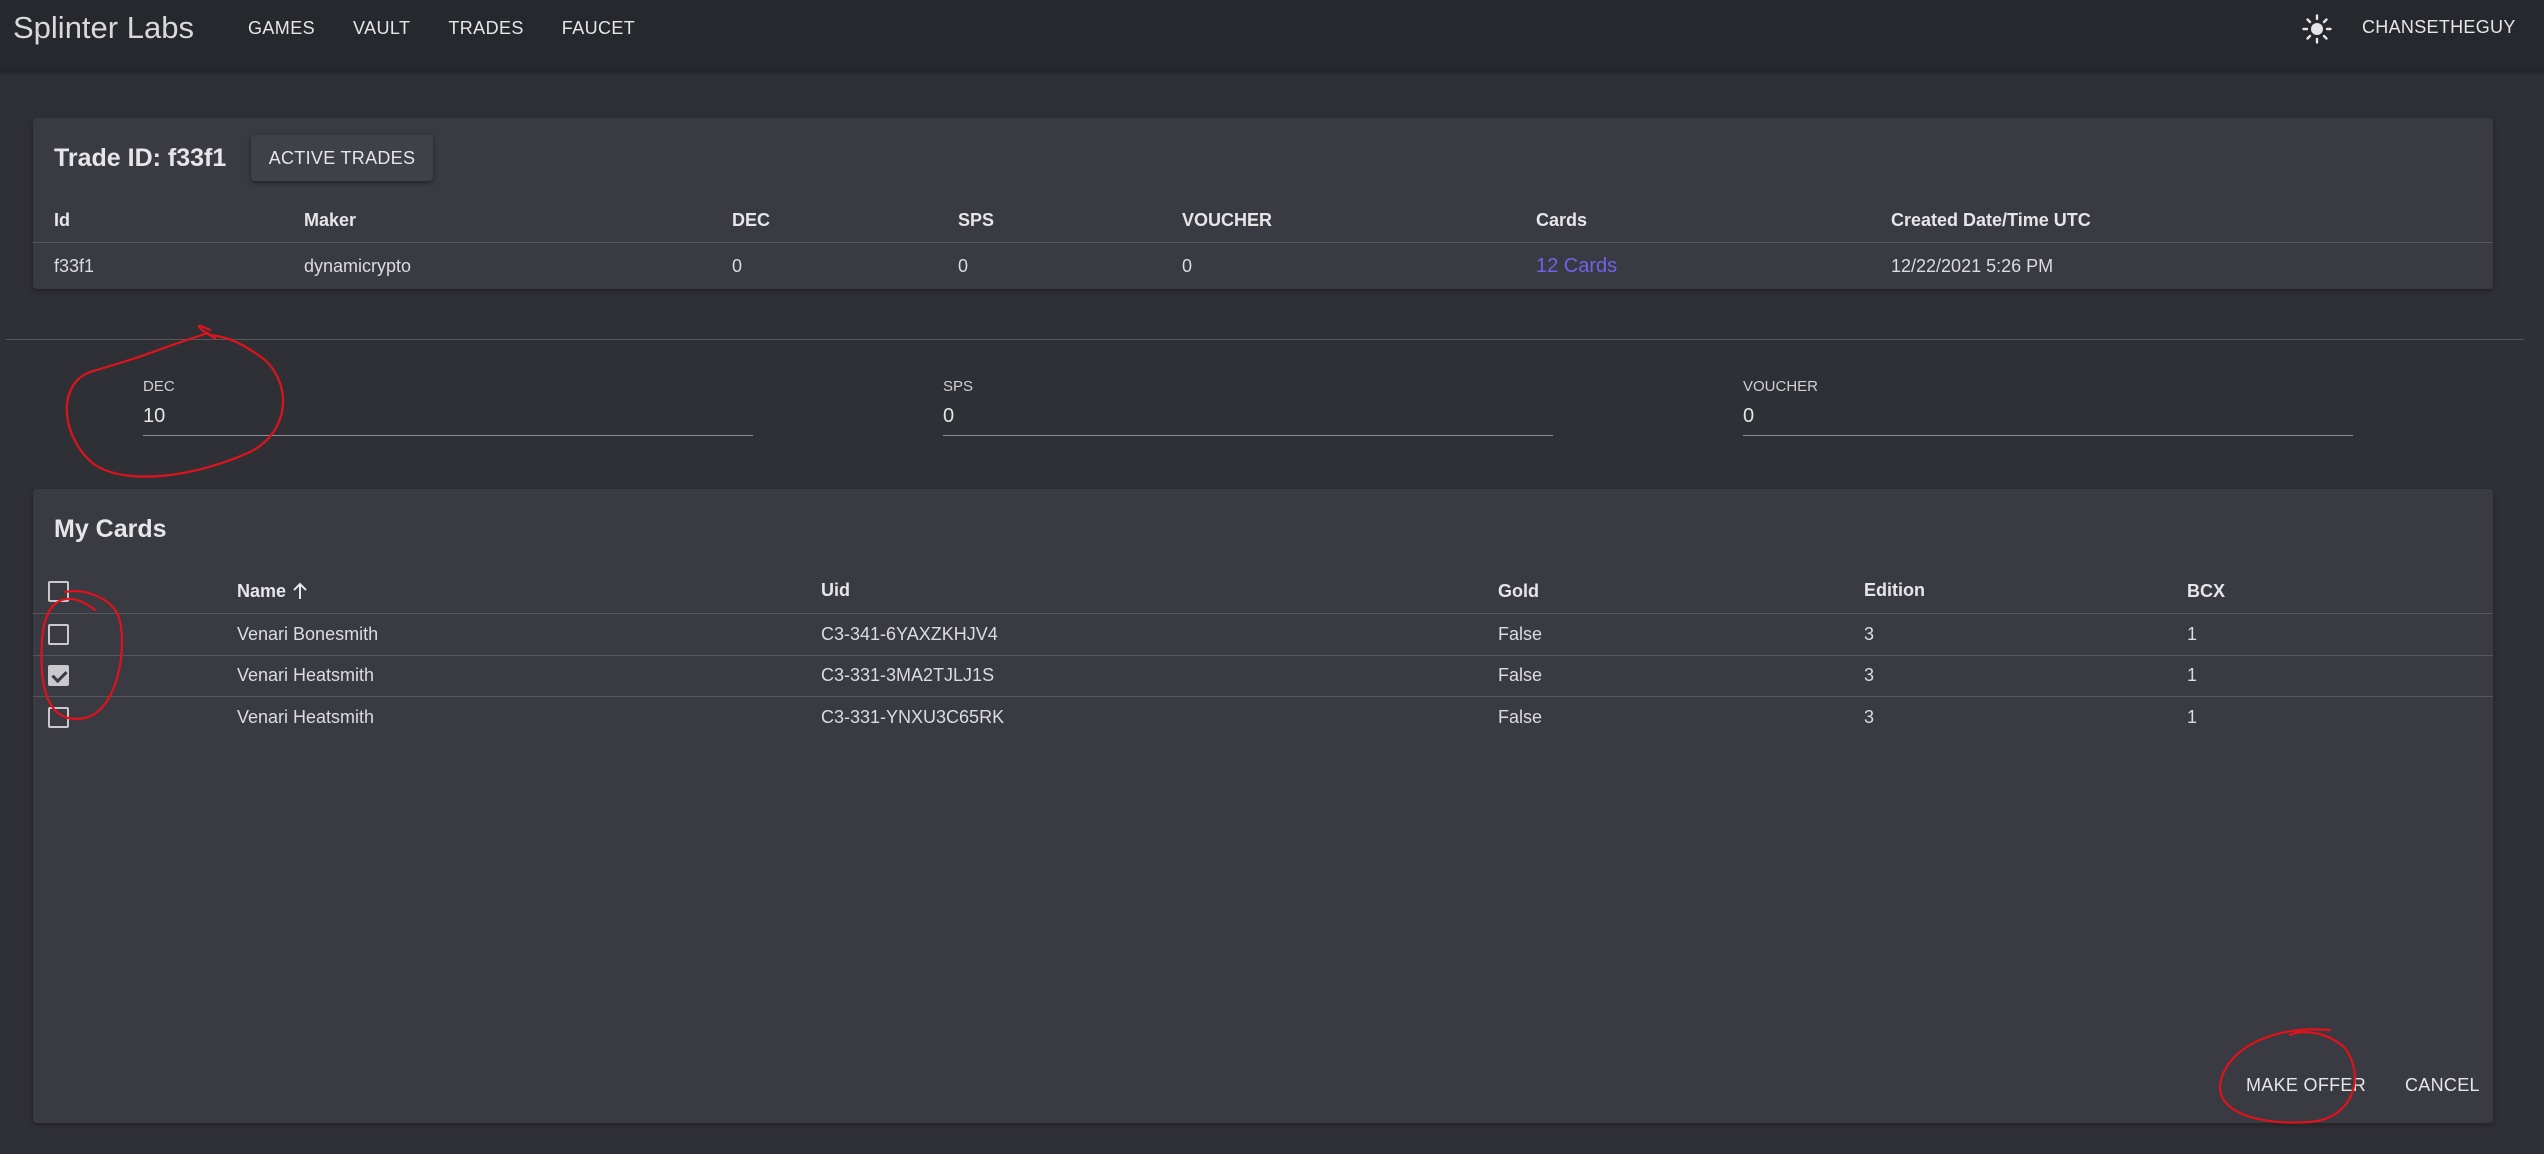 Image resolution: width=2544 pixels, height=1154 pixels. Describe the element at coordinates (751, 220) in the screenshot. I see `col-header-dec: DEC` at that location.